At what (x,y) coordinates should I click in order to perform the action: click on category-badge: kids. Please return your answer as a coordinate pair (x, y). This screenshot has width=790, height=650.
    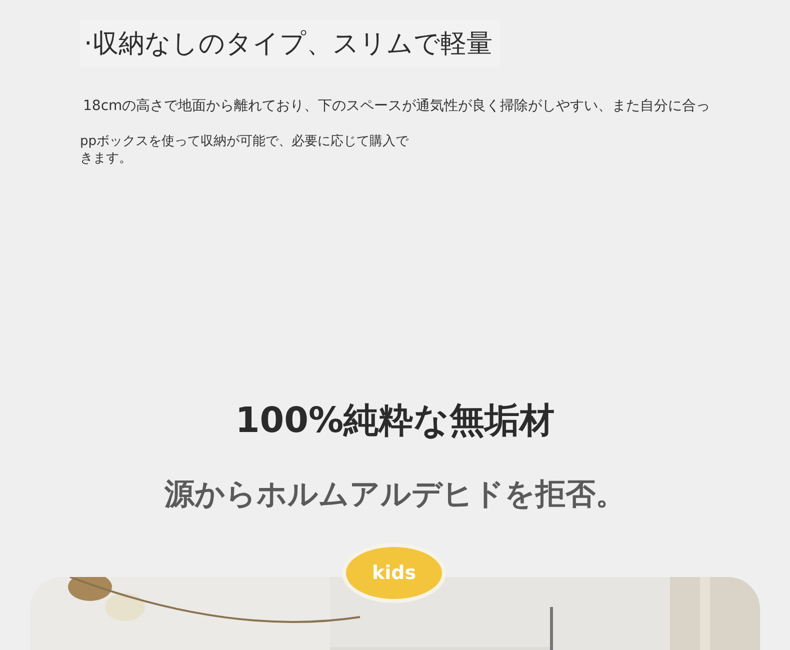
    Looking at the image, I should click on (394, 573).